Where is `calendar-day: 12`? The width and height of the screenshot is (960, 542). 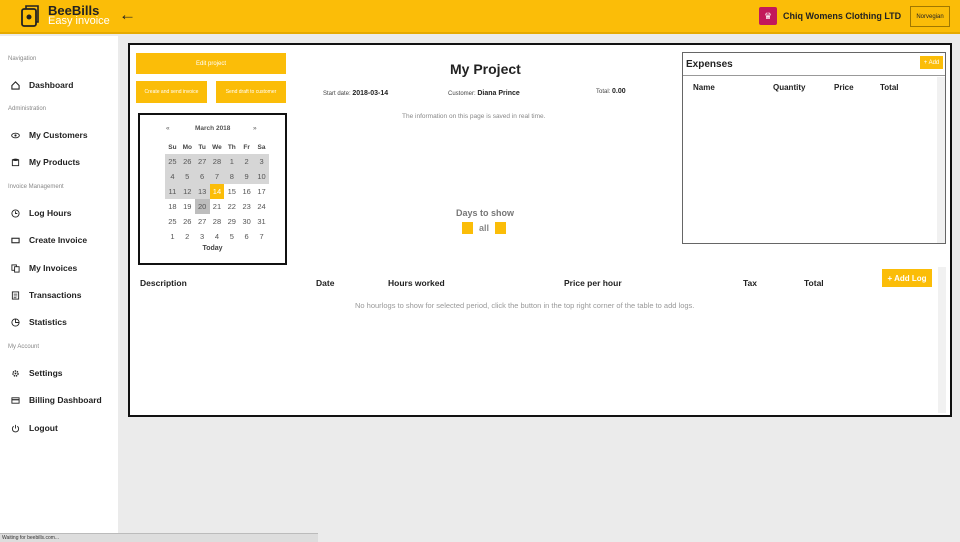 calendar-day: 12 is located at coordinates (187, 191).